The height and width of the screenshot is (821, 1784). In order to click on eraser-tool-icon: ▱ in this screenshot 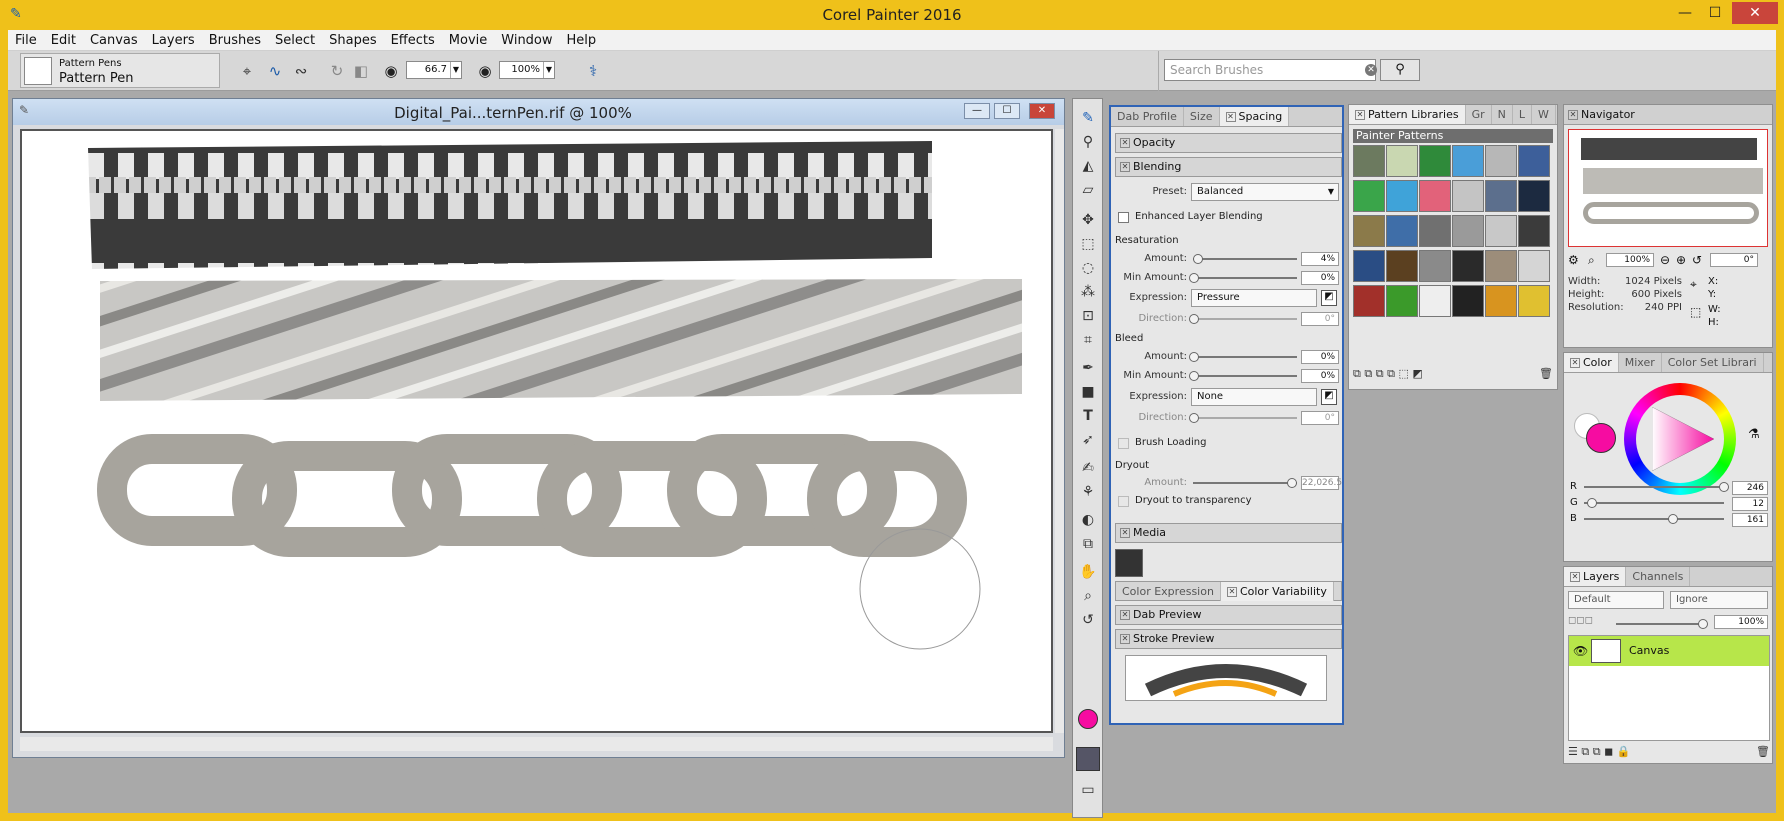, I will do `click(1088, 190)`.